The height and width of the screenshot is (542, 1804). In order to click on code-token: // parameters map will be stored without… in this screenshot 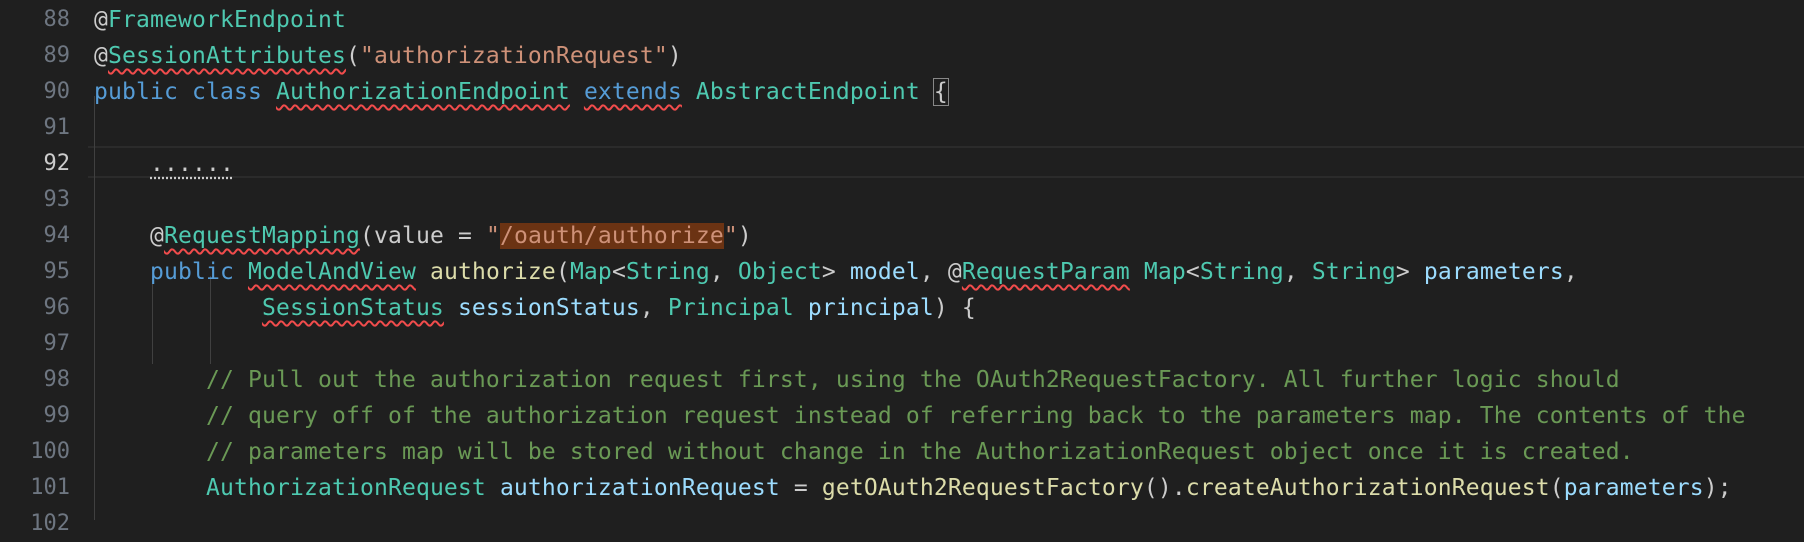, I will do `click(919, 452)`.